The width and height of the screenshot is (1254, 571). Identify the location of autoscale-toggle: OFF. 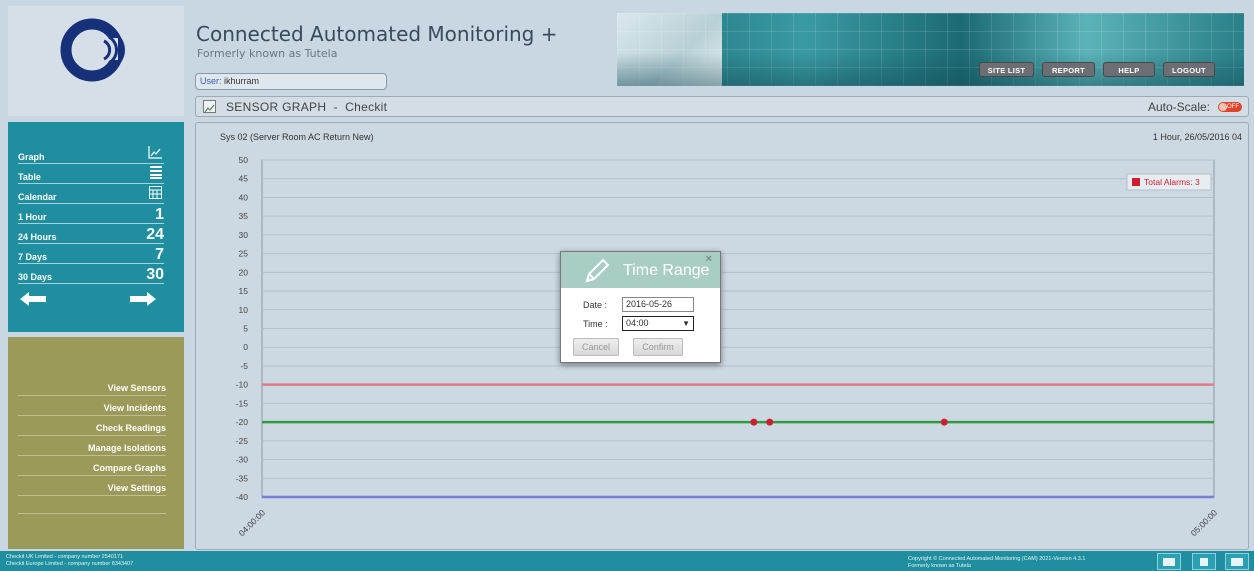
(1230, 107).